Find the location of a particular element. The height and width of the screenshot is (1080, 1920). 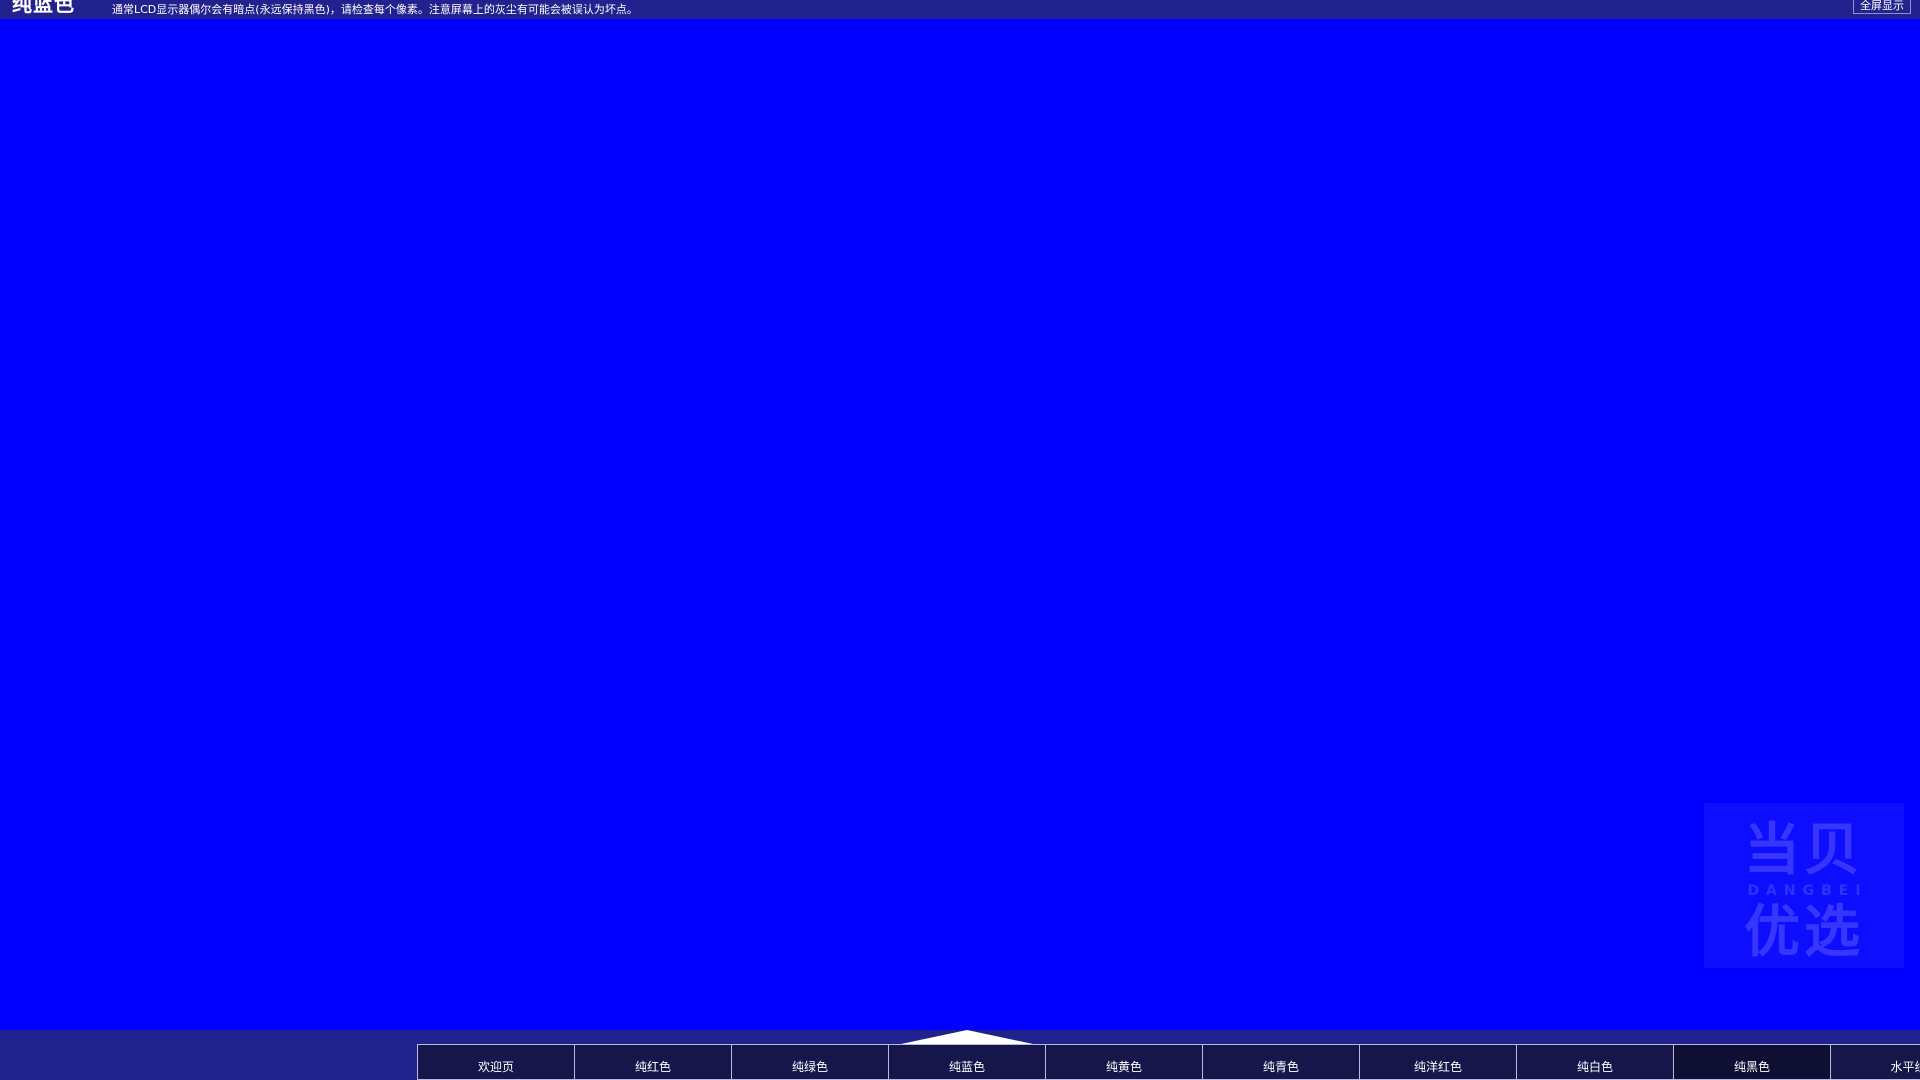

nav-button-label: 欢迎页 is located at coordinates (495, 1067).